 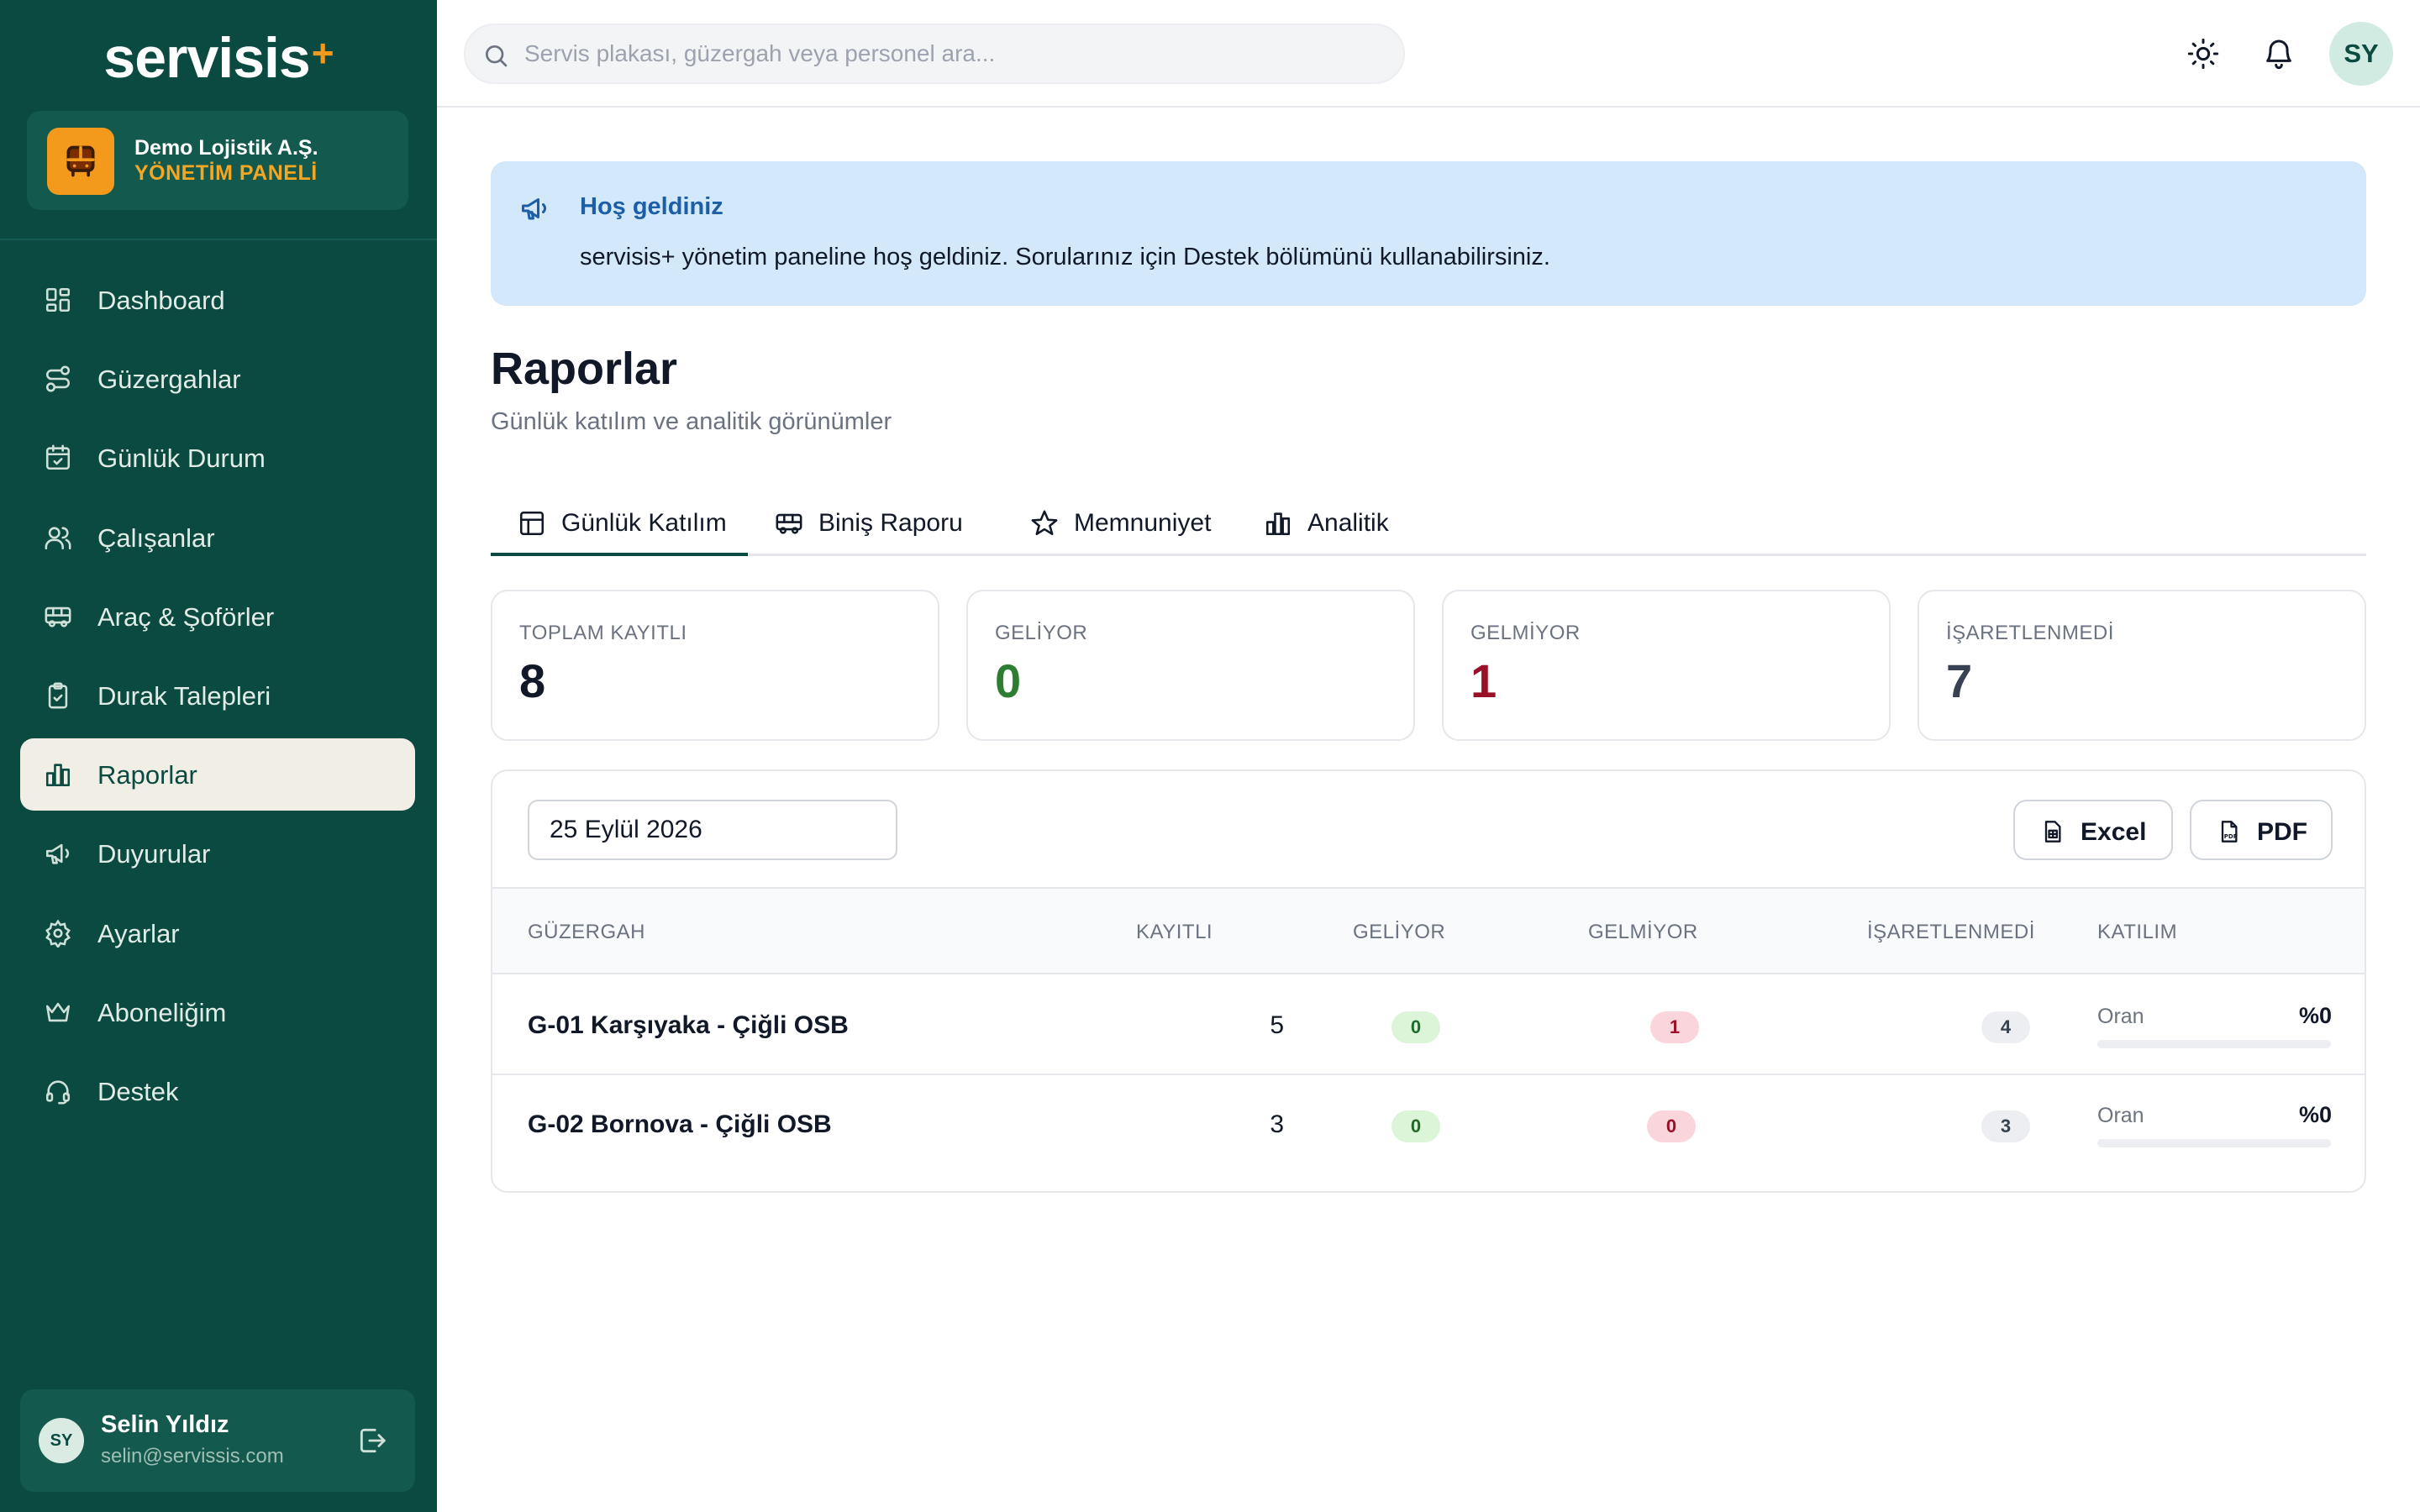 I want to click on search-icon, so click(x=497, y=56).